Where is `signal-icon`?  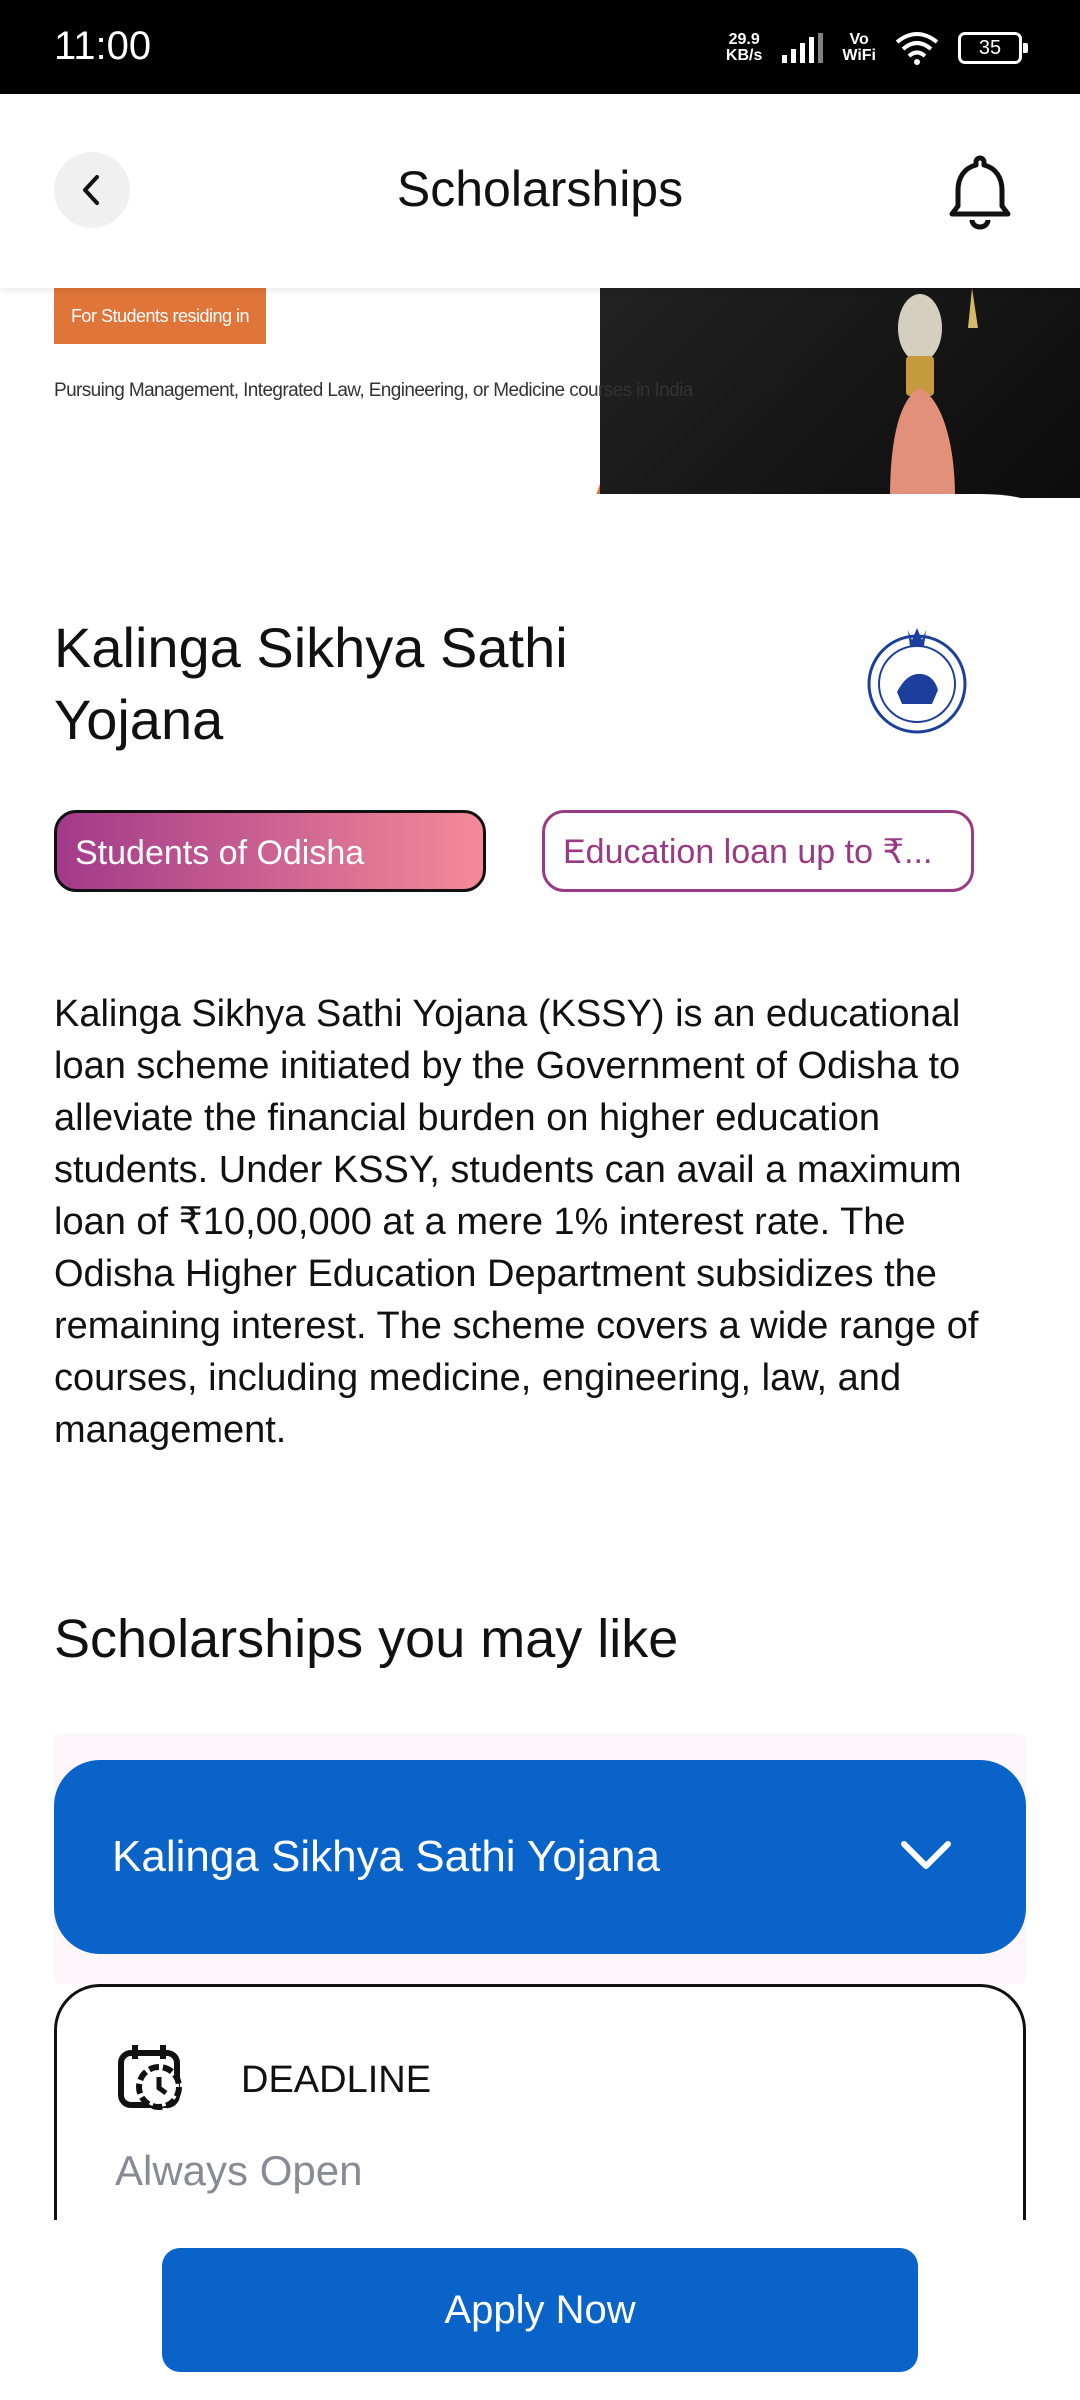
signal-icon is located at coordinates (803, 48).